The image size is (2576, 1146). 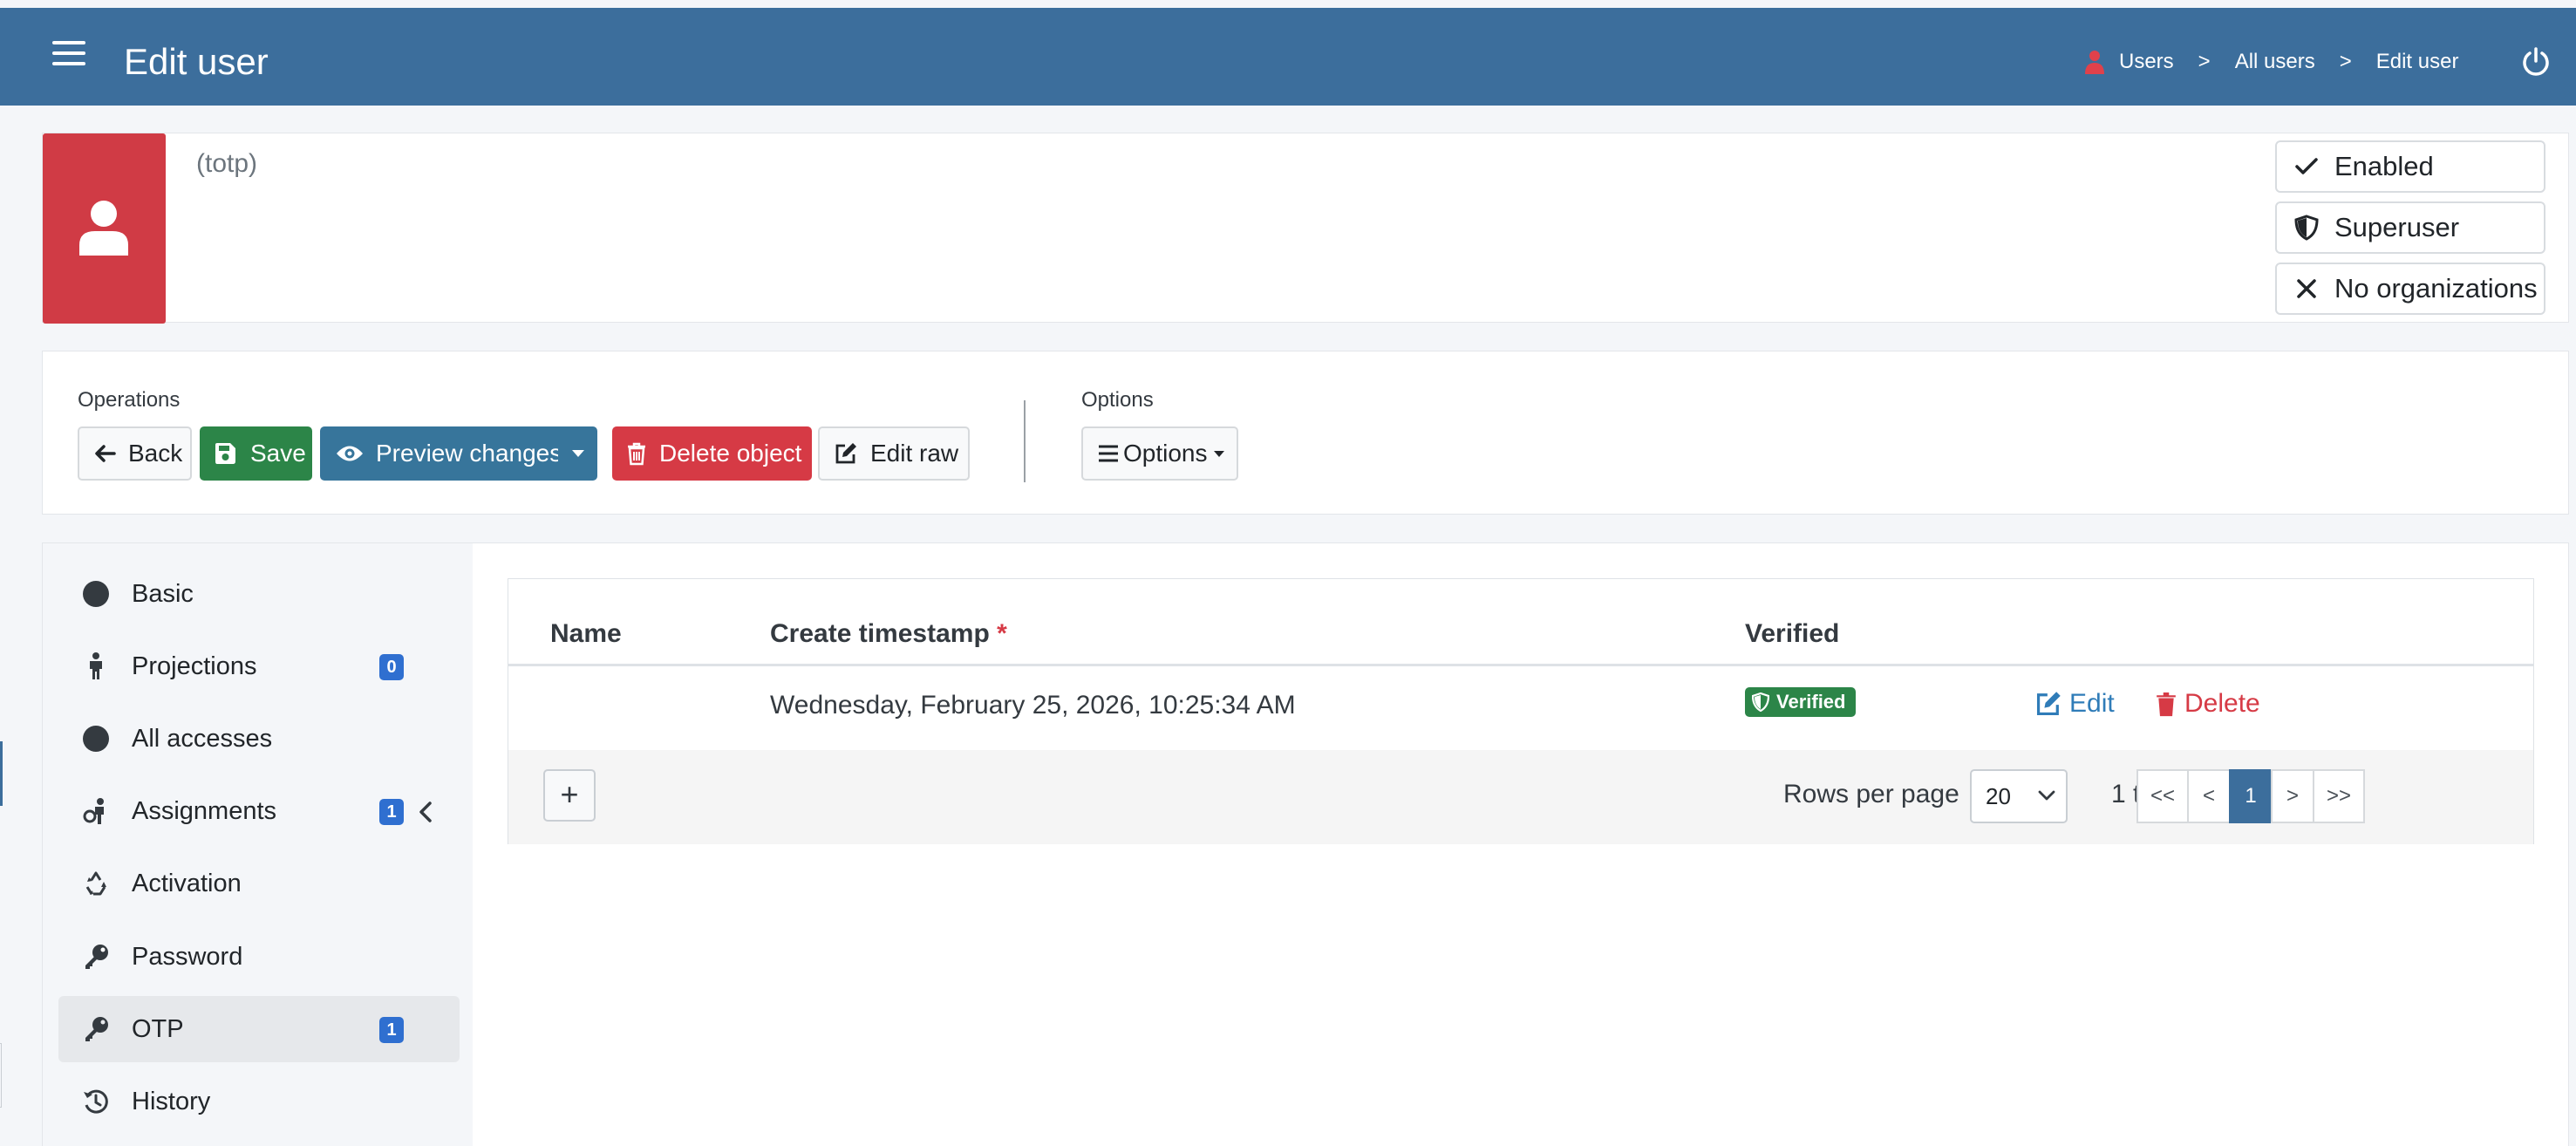 I want to click on save-label: Save, so click(x=278, y=453).